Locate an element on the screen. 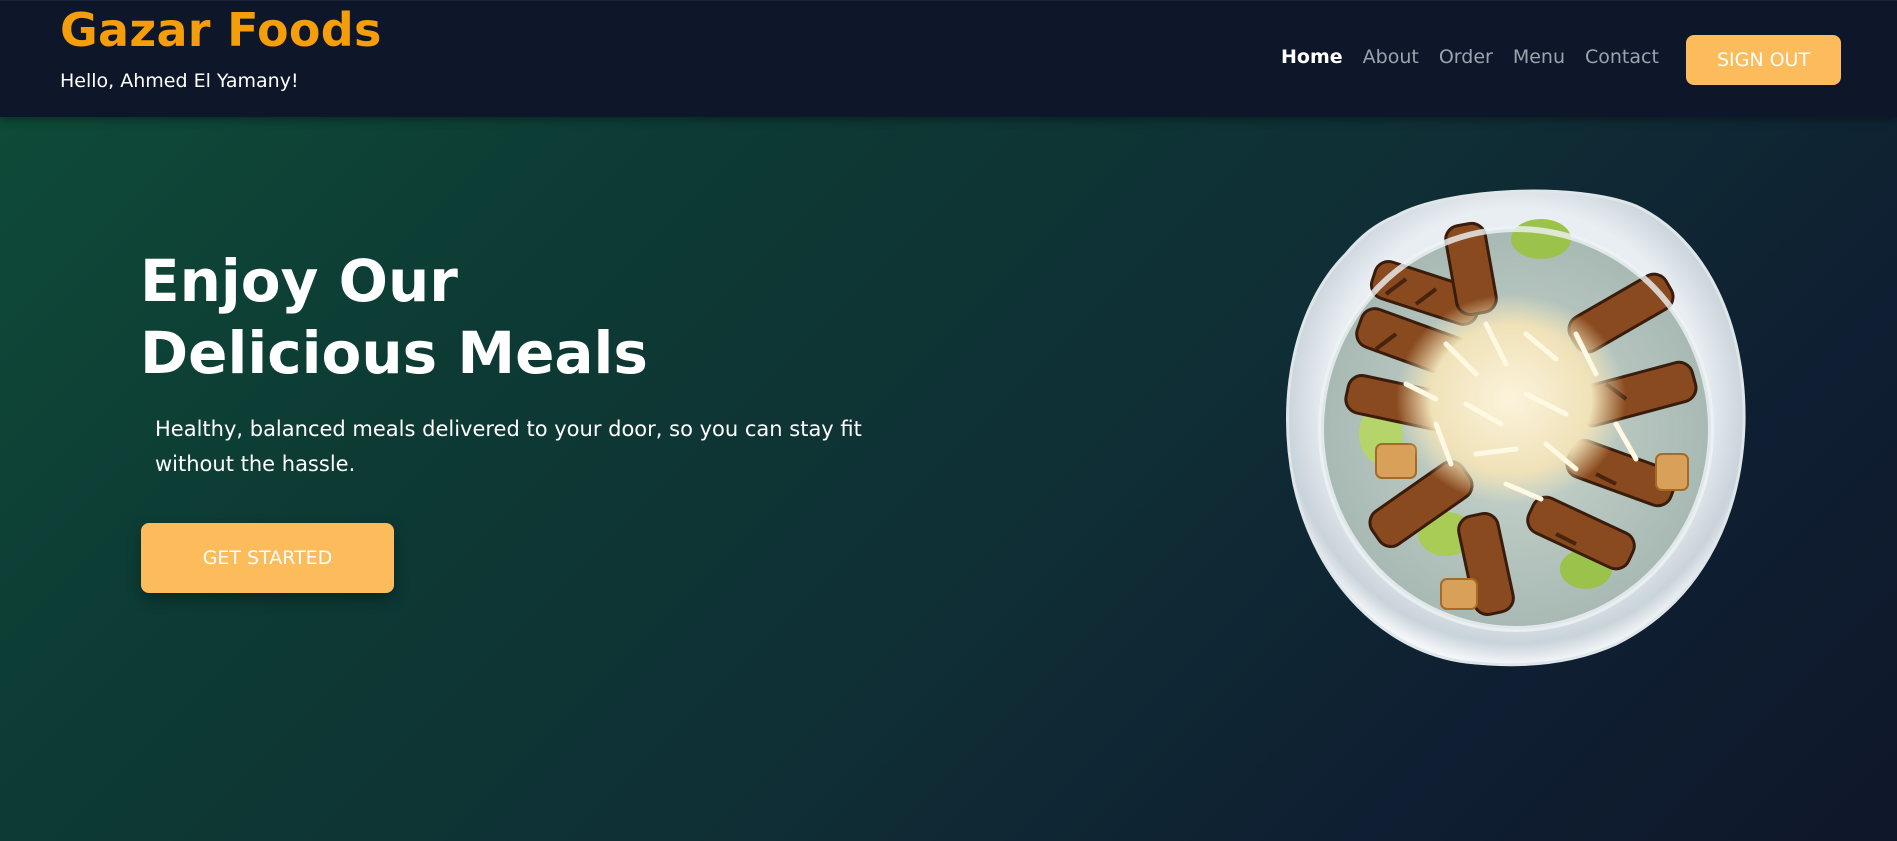 Image resolution: width=1897 pixels, height=841 pixels. brand-logo: Gazar Foods is located at coordinates (221, 30).